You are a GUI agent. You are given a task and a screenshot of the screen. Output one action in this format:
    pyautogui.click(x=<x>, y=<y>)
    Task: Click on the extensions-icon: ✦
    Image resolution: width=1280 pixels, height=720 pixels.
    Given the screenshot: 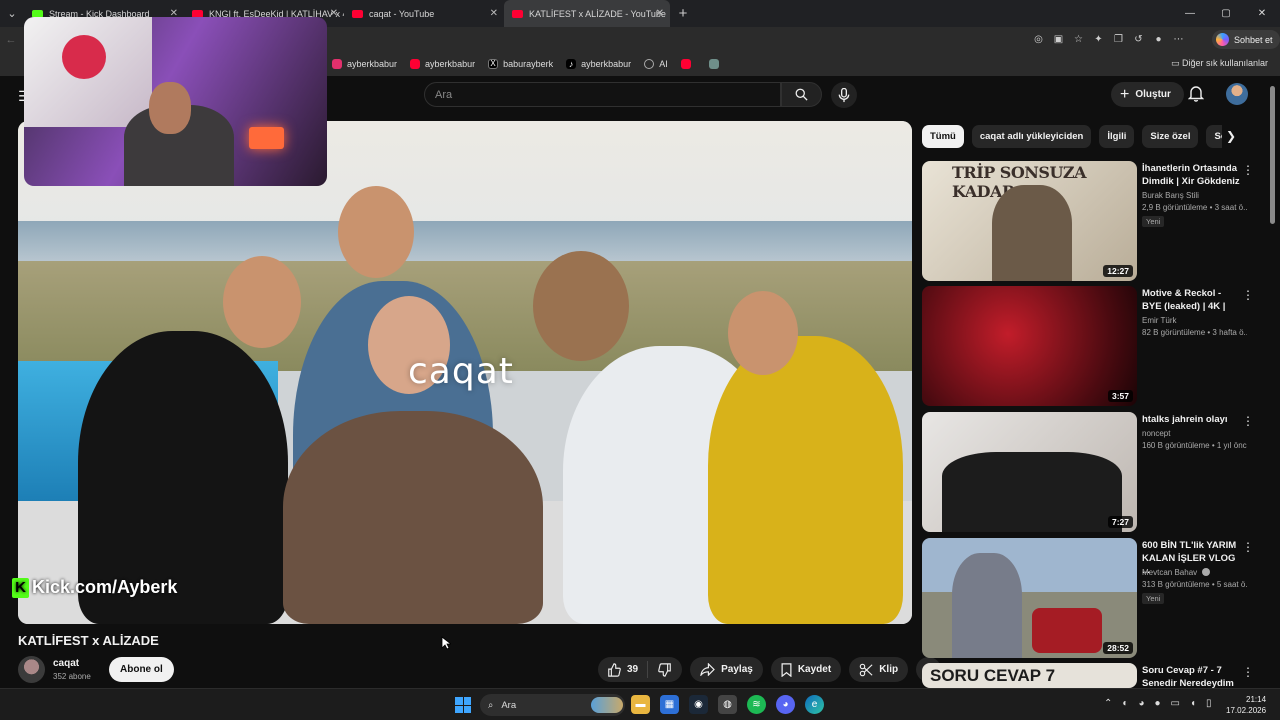 What is the action you would take?
    pyautogui.click(x=1098, y=39)
    